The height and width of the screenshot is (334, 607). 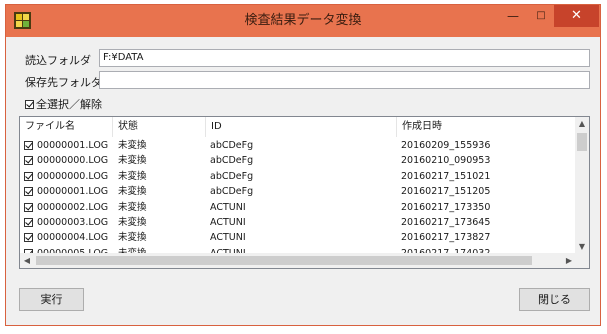 I want to click on column-header-filename: ファイル名, so click(x=66, y=127).